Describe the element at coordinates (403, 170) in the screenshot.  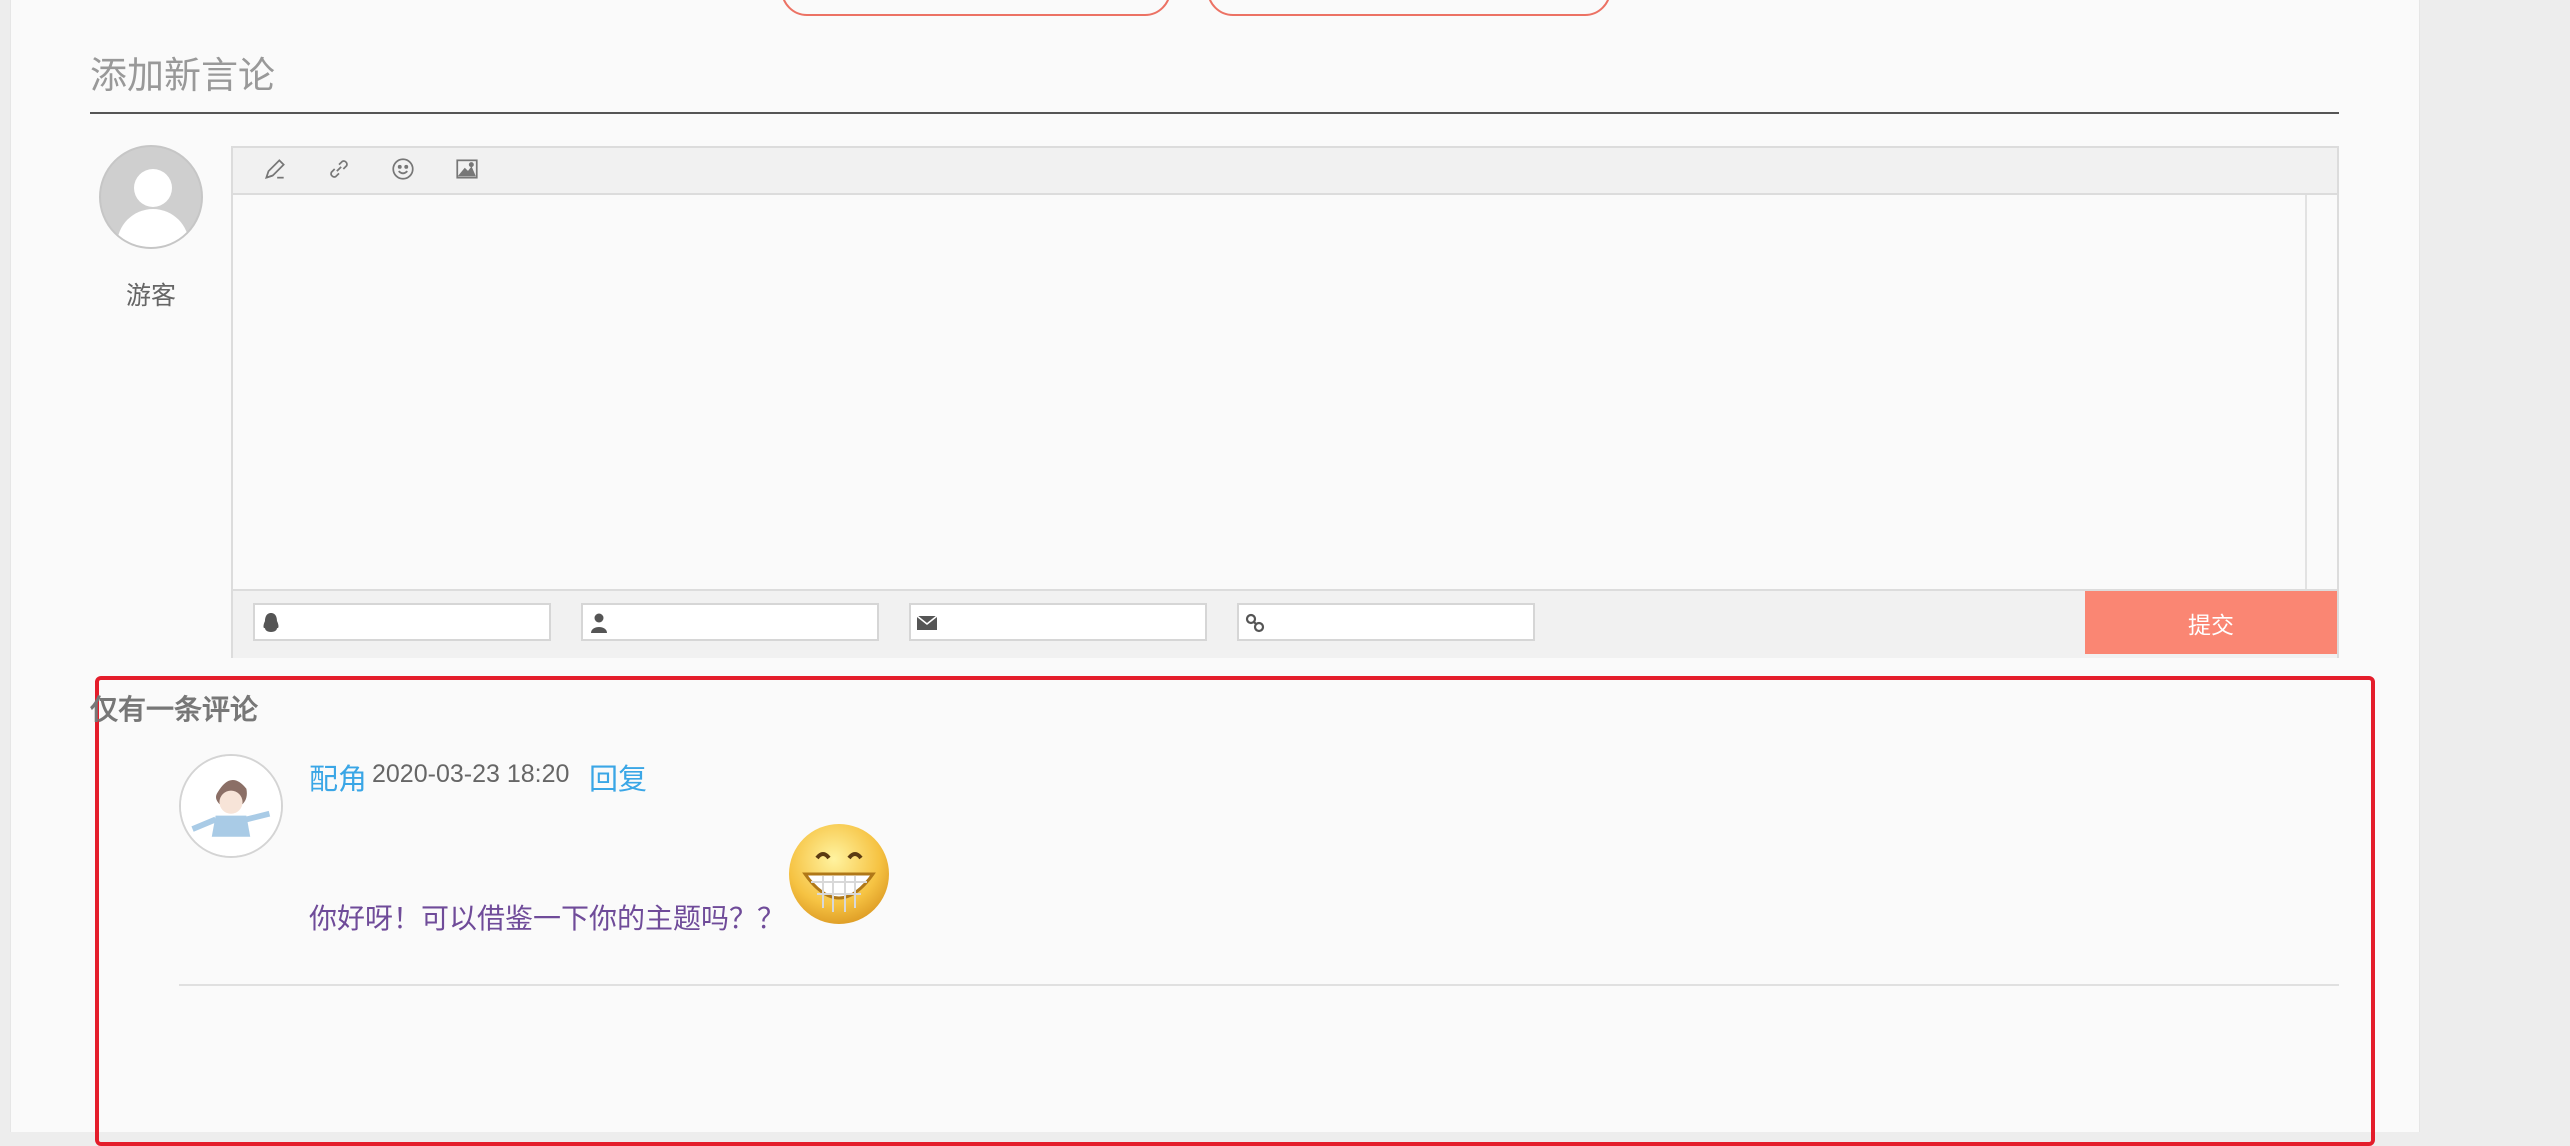
I see `smiley-icon` at that location.